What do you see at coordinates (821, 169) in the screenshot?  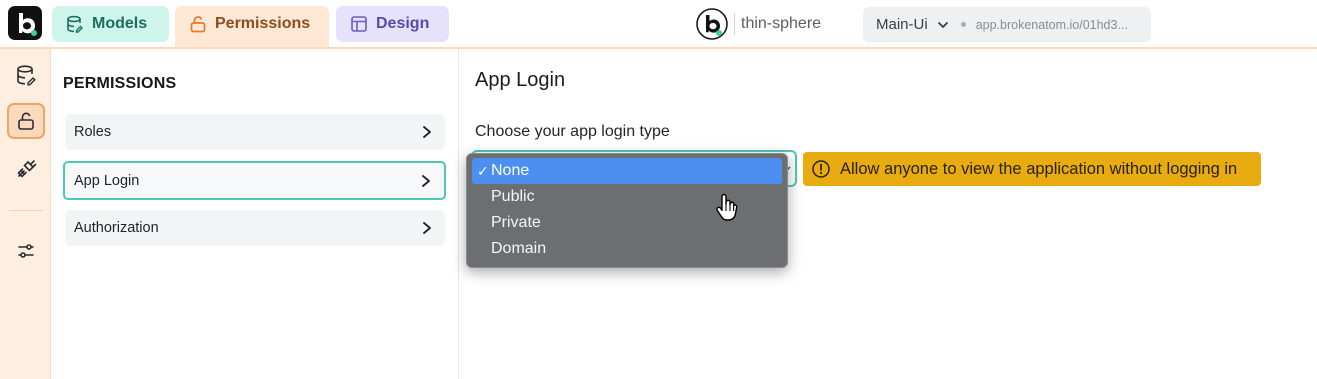 I see `info-circle-icon` at bounding box center [821, 169].